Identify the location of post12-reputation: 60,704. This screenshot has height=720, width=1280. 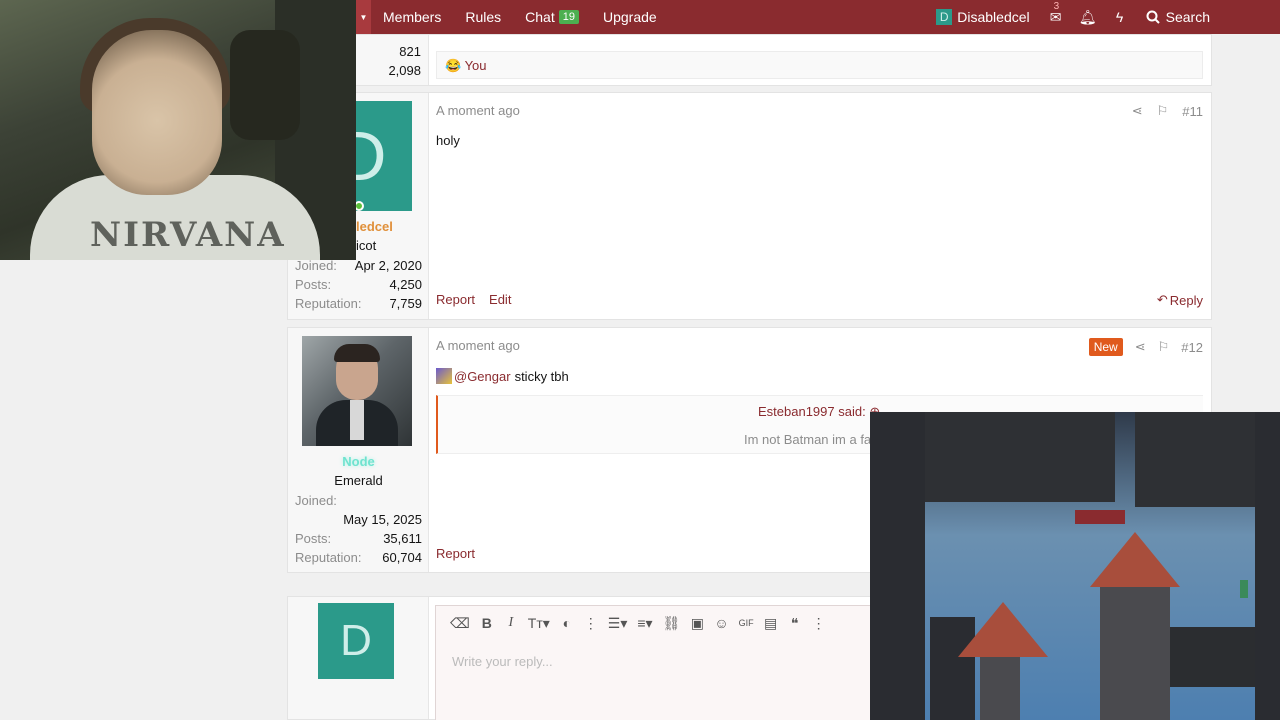
(402, 557).